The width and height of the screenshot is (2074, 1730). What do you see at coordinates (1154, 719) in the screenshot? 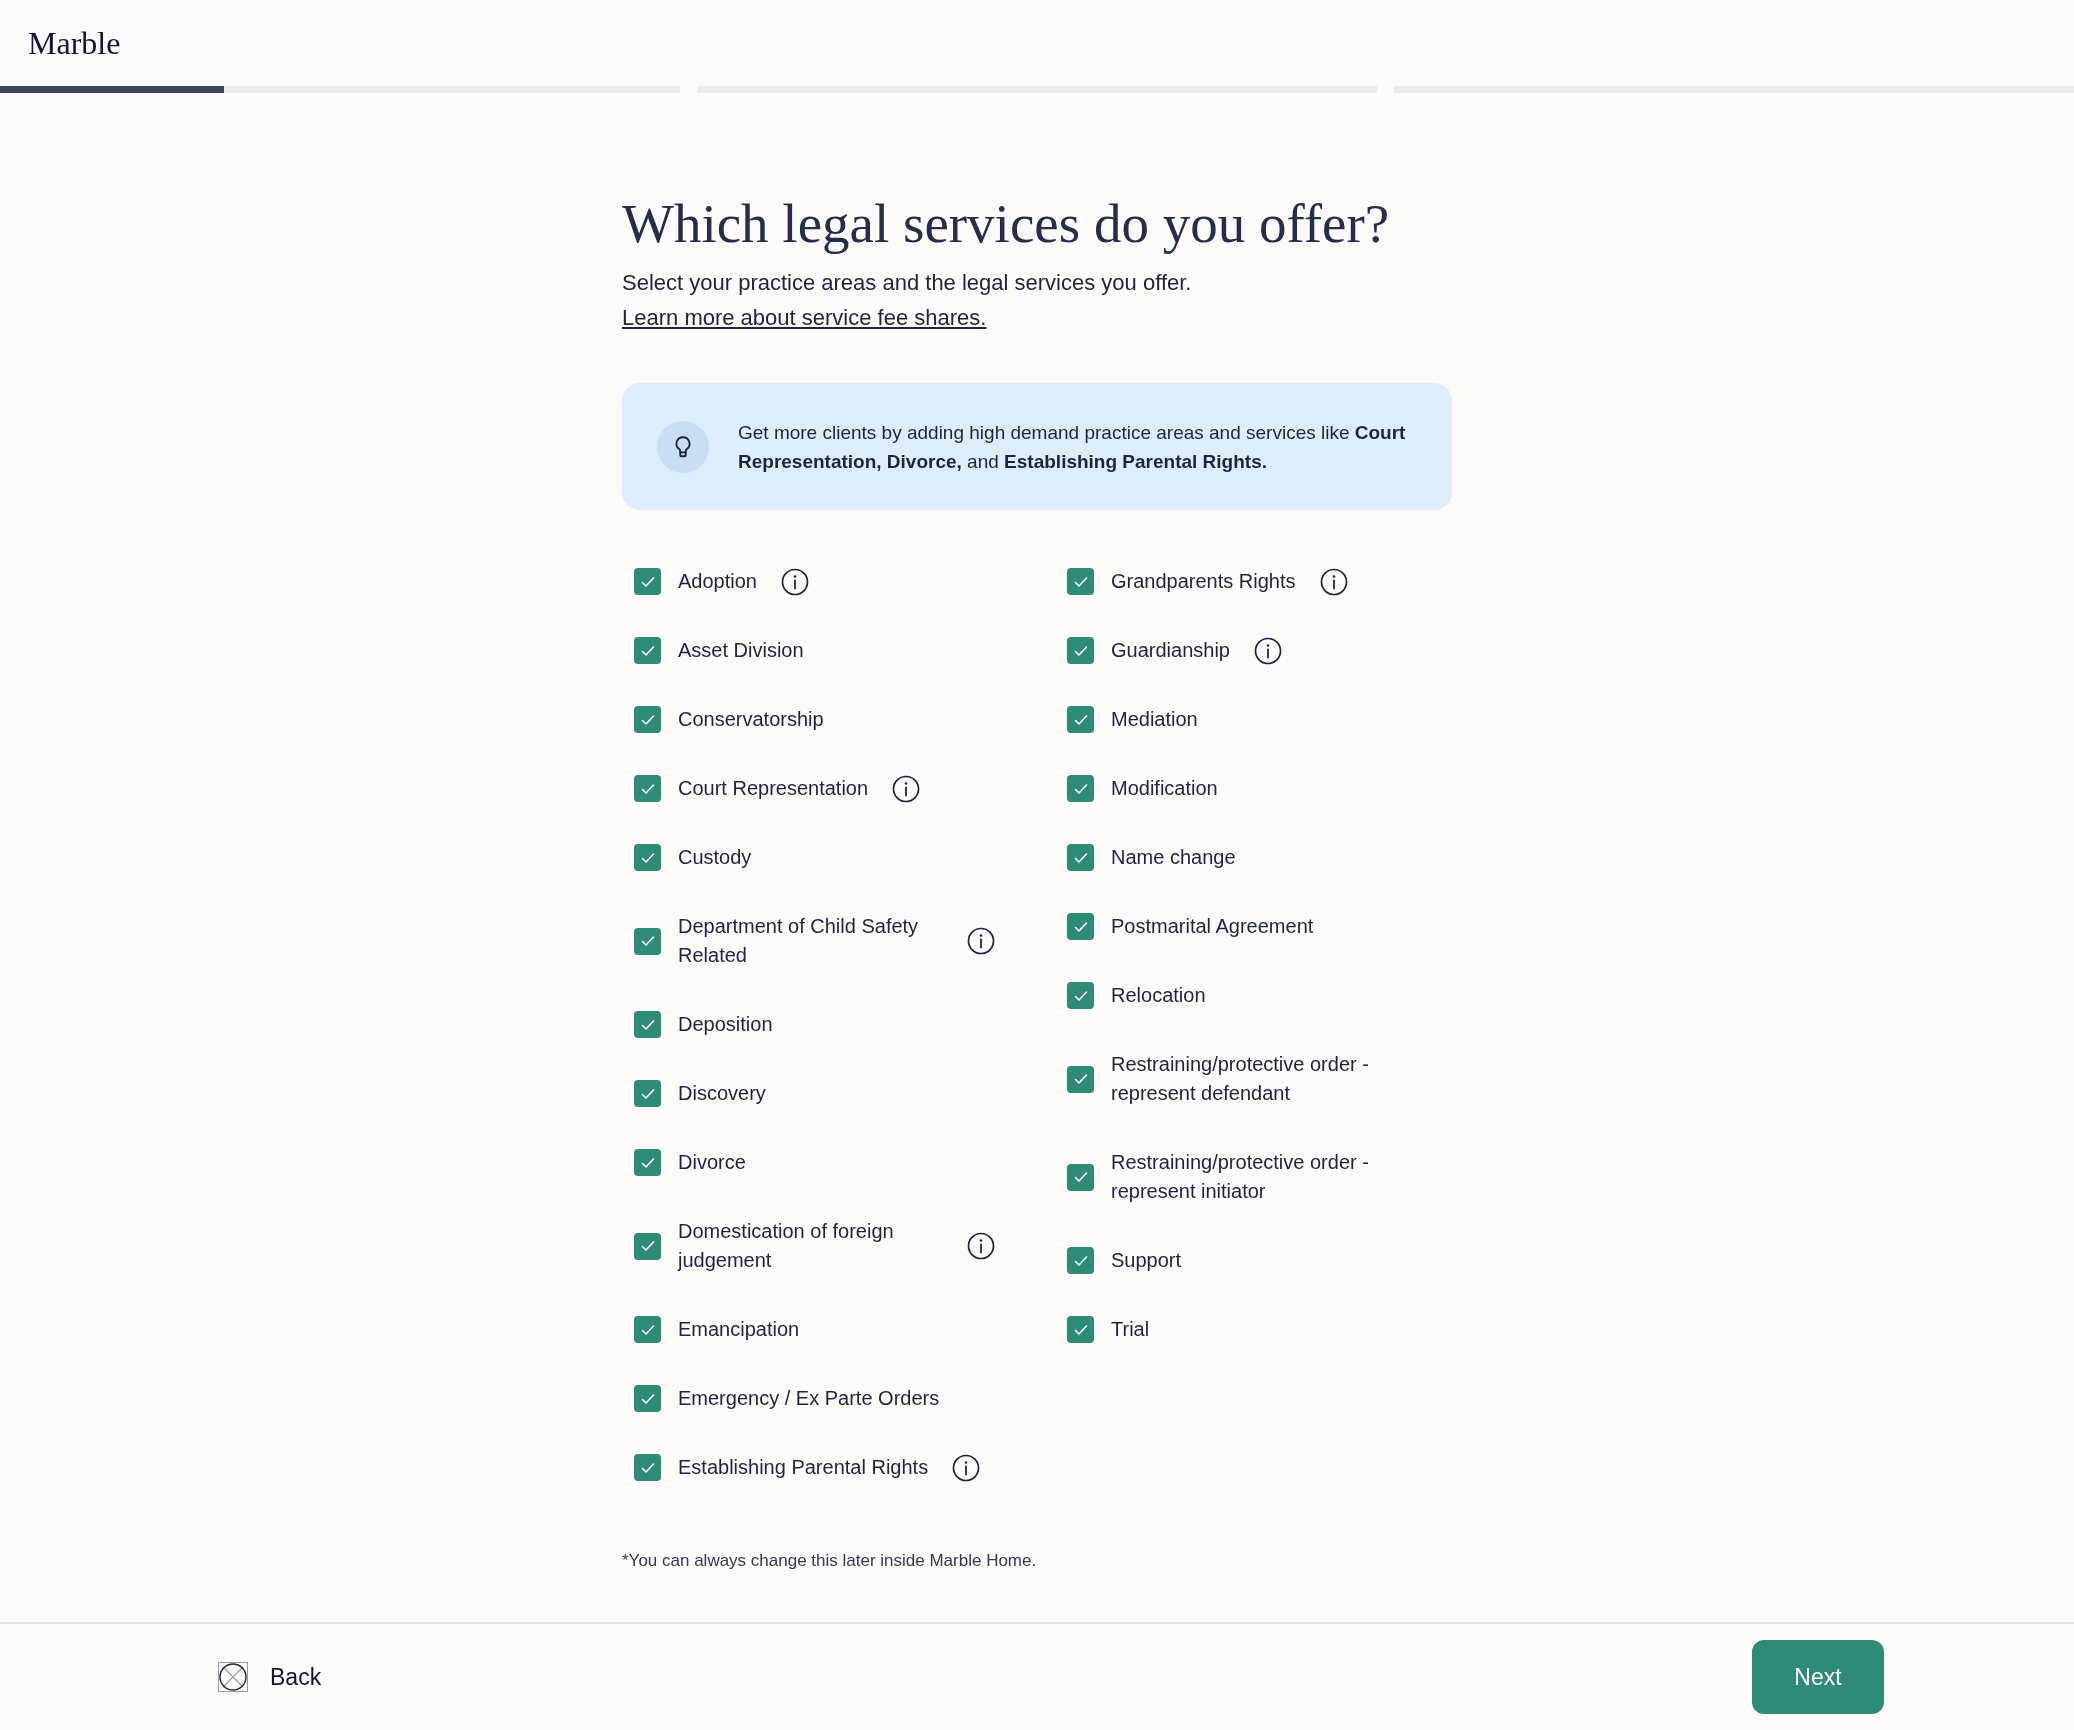
I see `option-label: Mediation` at bounding box center [1154, 719].